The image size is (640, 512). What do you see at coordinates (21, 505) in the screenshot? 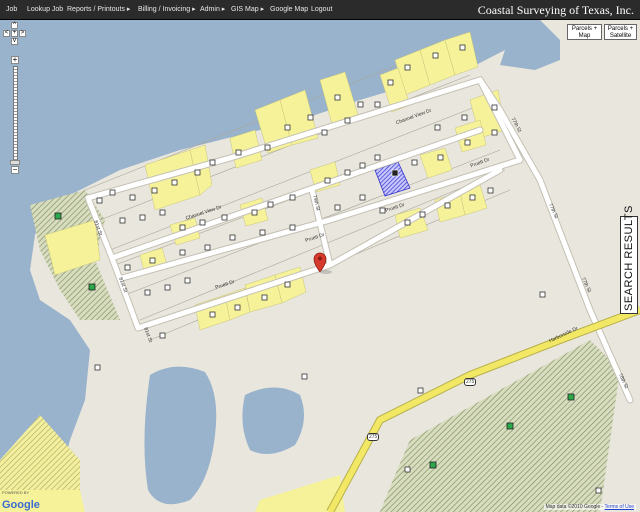
I see `google-wordmark: Google` at bounding box center [21, 505].